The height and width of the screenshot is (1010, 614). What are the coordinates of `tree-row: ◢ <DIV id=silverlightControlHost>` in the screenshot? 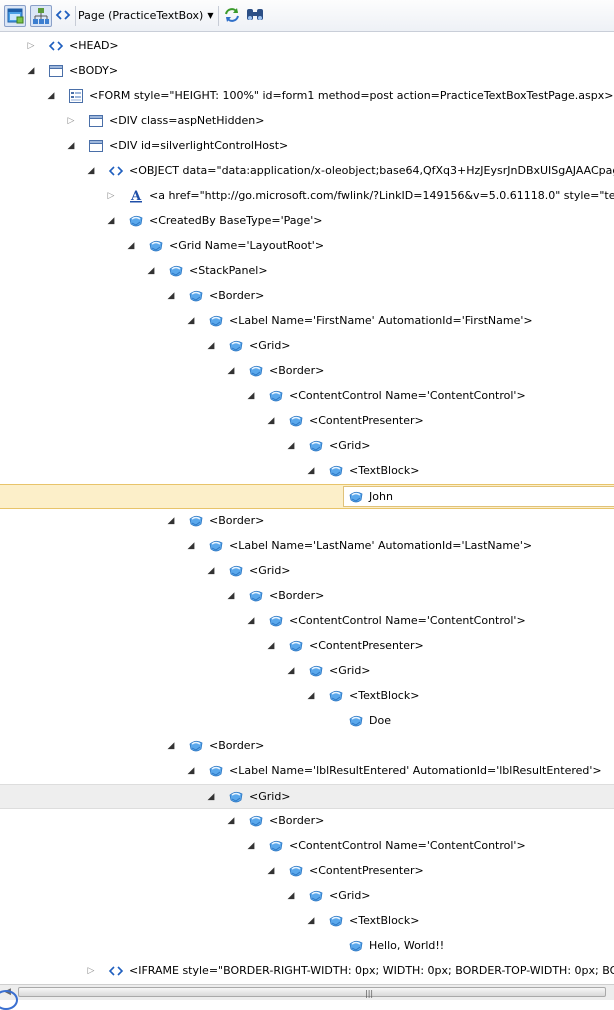 It's located at (307, 146).